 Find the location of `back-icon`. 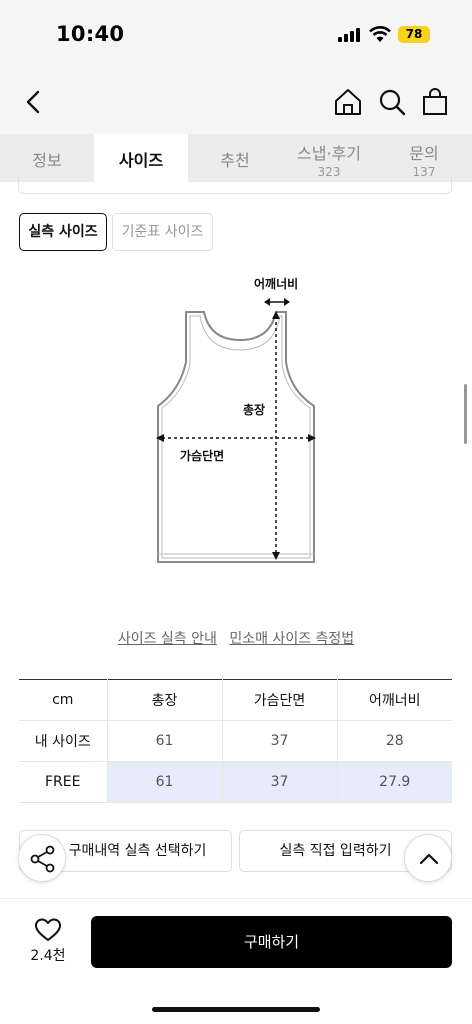

back-icon is located at coordinates (34, 102).